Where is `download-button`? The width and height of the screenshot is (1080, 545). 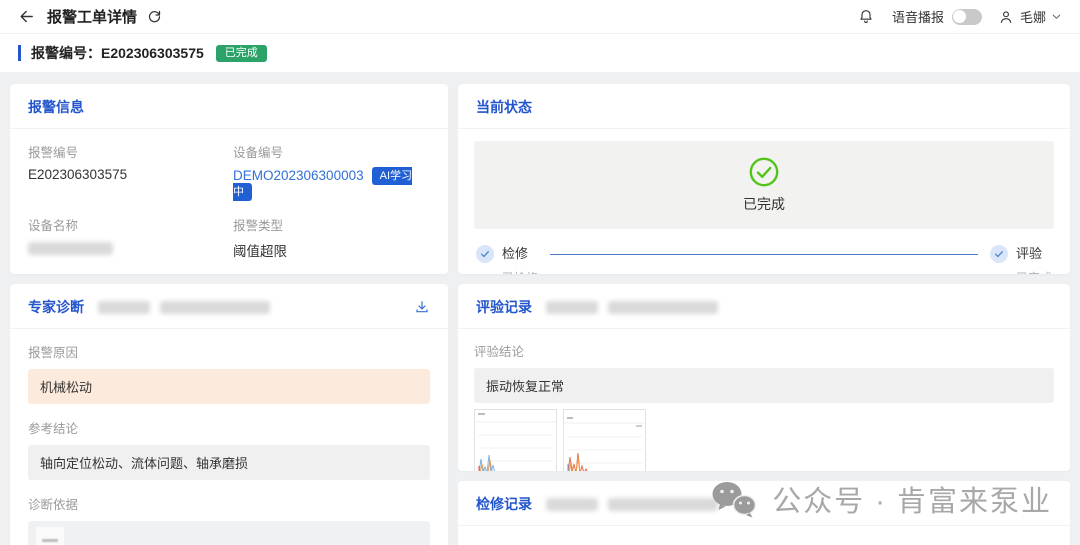 download-button is located at coordinates (422, 307).